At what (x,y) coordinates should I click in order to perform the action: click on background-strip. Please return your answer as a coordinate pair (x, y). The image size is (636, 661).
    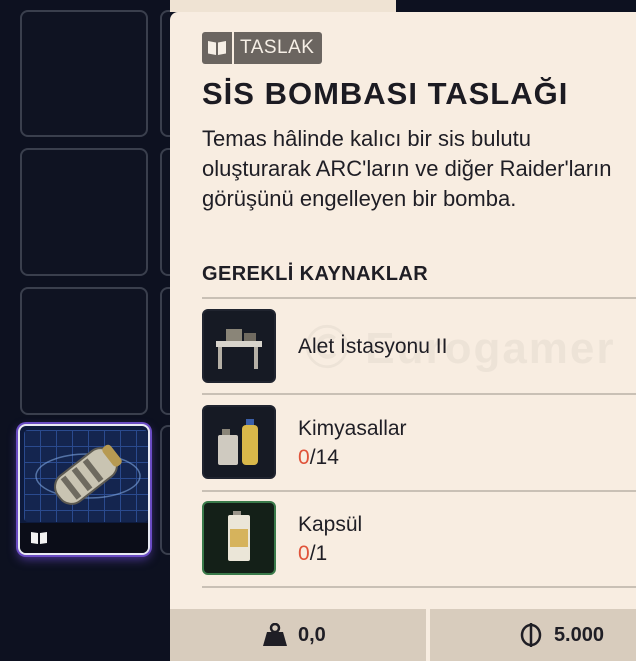
    Looking at the image, I should click on (283, 6).